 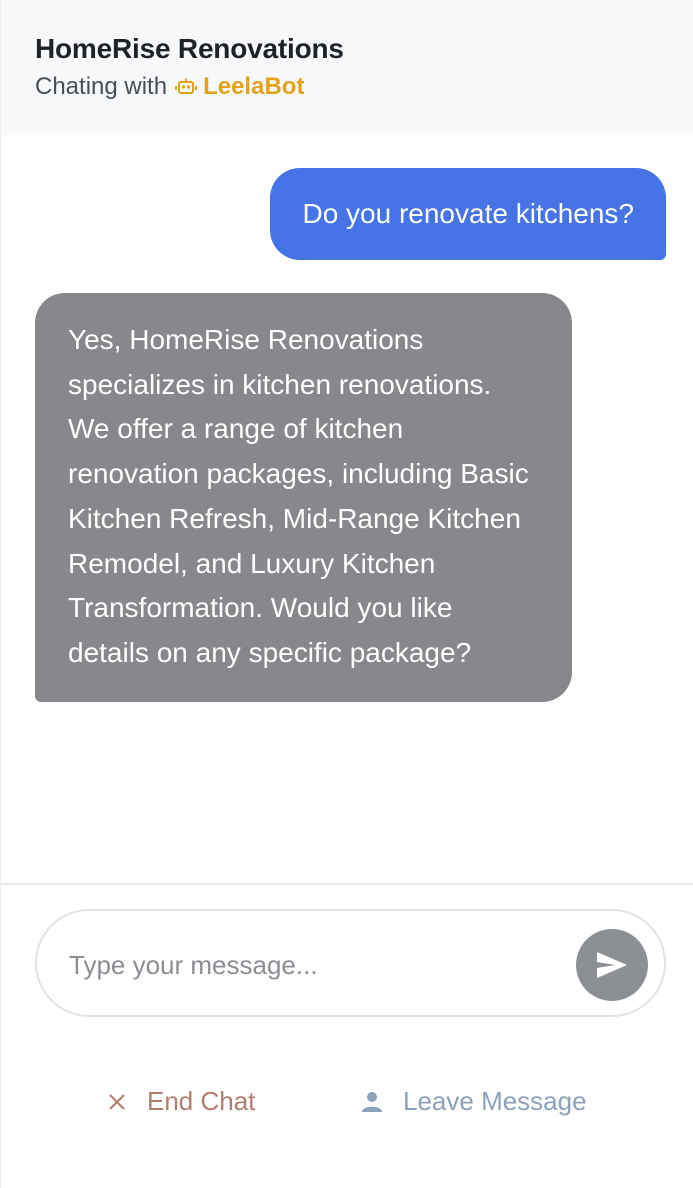 I want to click on send-icon, so click(x=612, y=965).